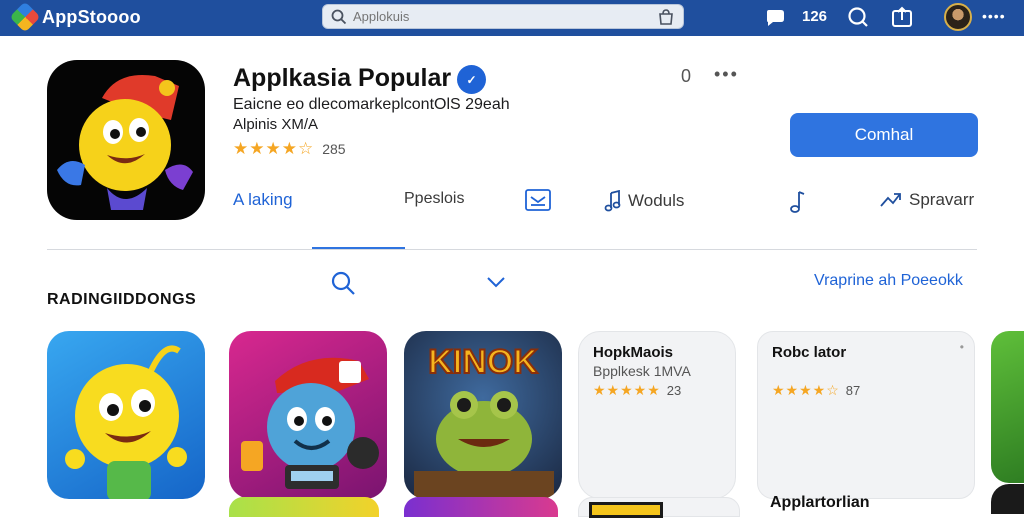  Describe the element at coordinates (633, 352) in the screenshot. I see `card-name: HopkMaois` at that location.